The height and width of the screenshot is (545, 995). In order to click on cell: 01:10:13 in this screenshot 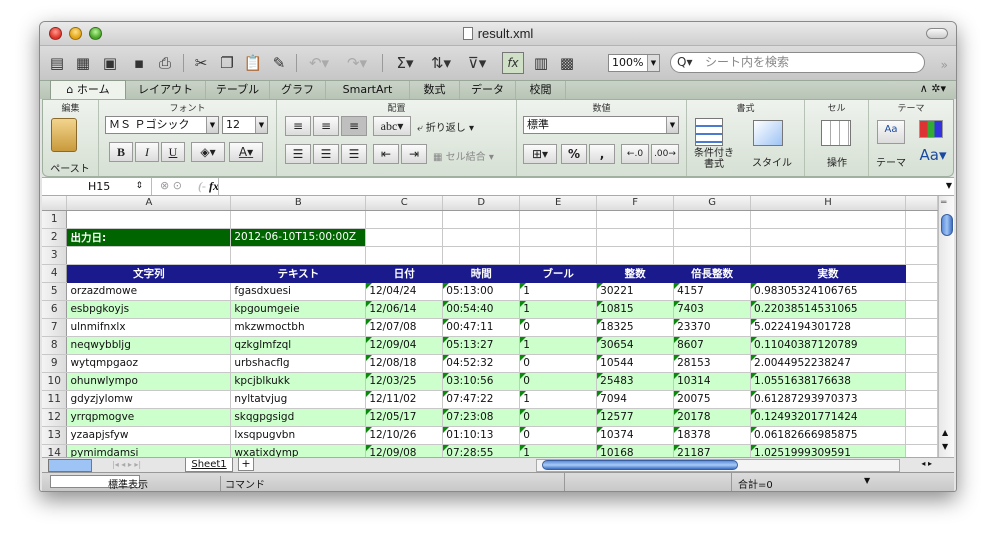, I will do `click(481, 435)`.